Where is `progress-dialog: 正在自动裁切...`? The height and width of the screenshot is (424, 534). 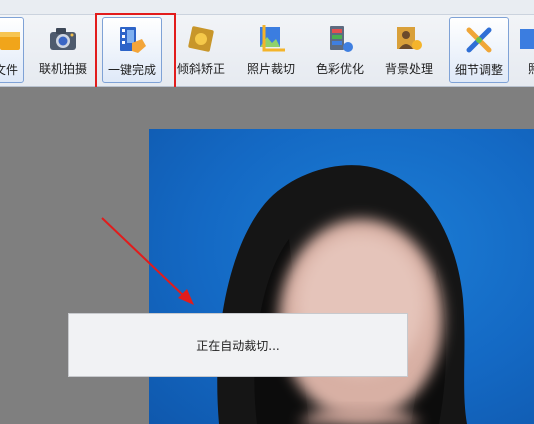
progress-dialog: 正在自动裁切... is located at coordinates (238, 345).